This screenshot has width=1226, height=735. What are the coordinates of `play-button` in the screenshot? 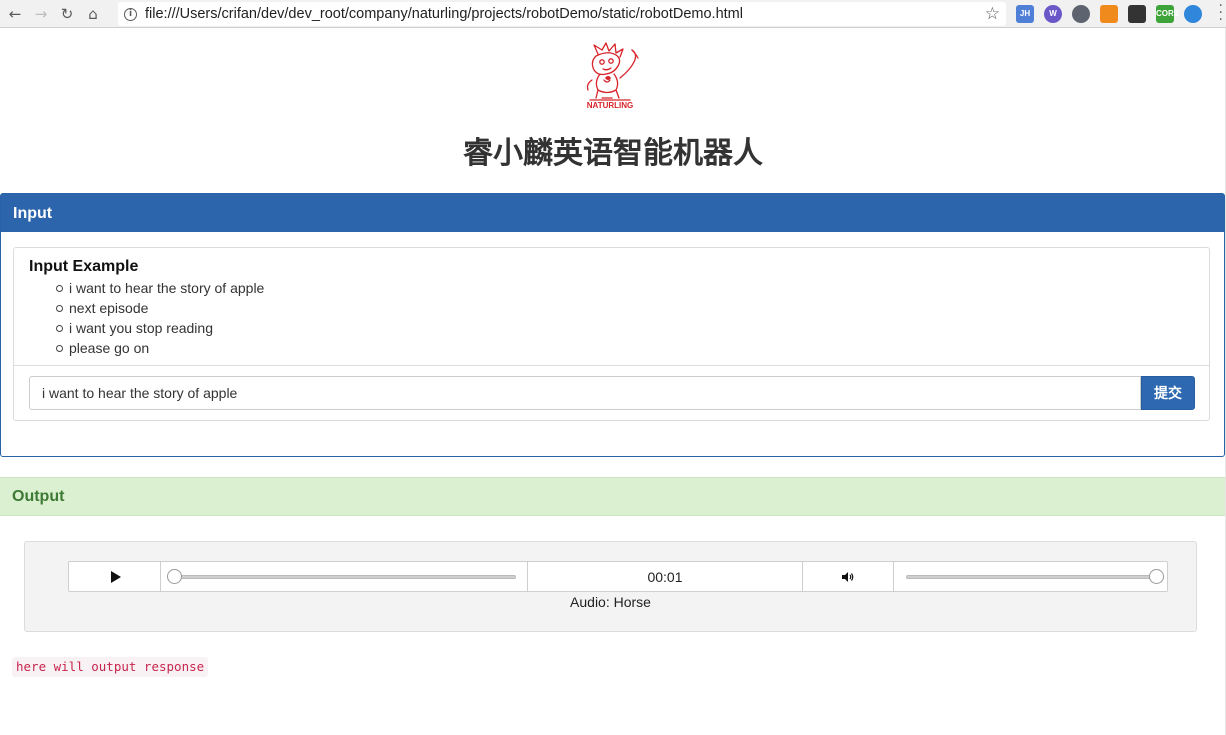 It's located at (115, 576).